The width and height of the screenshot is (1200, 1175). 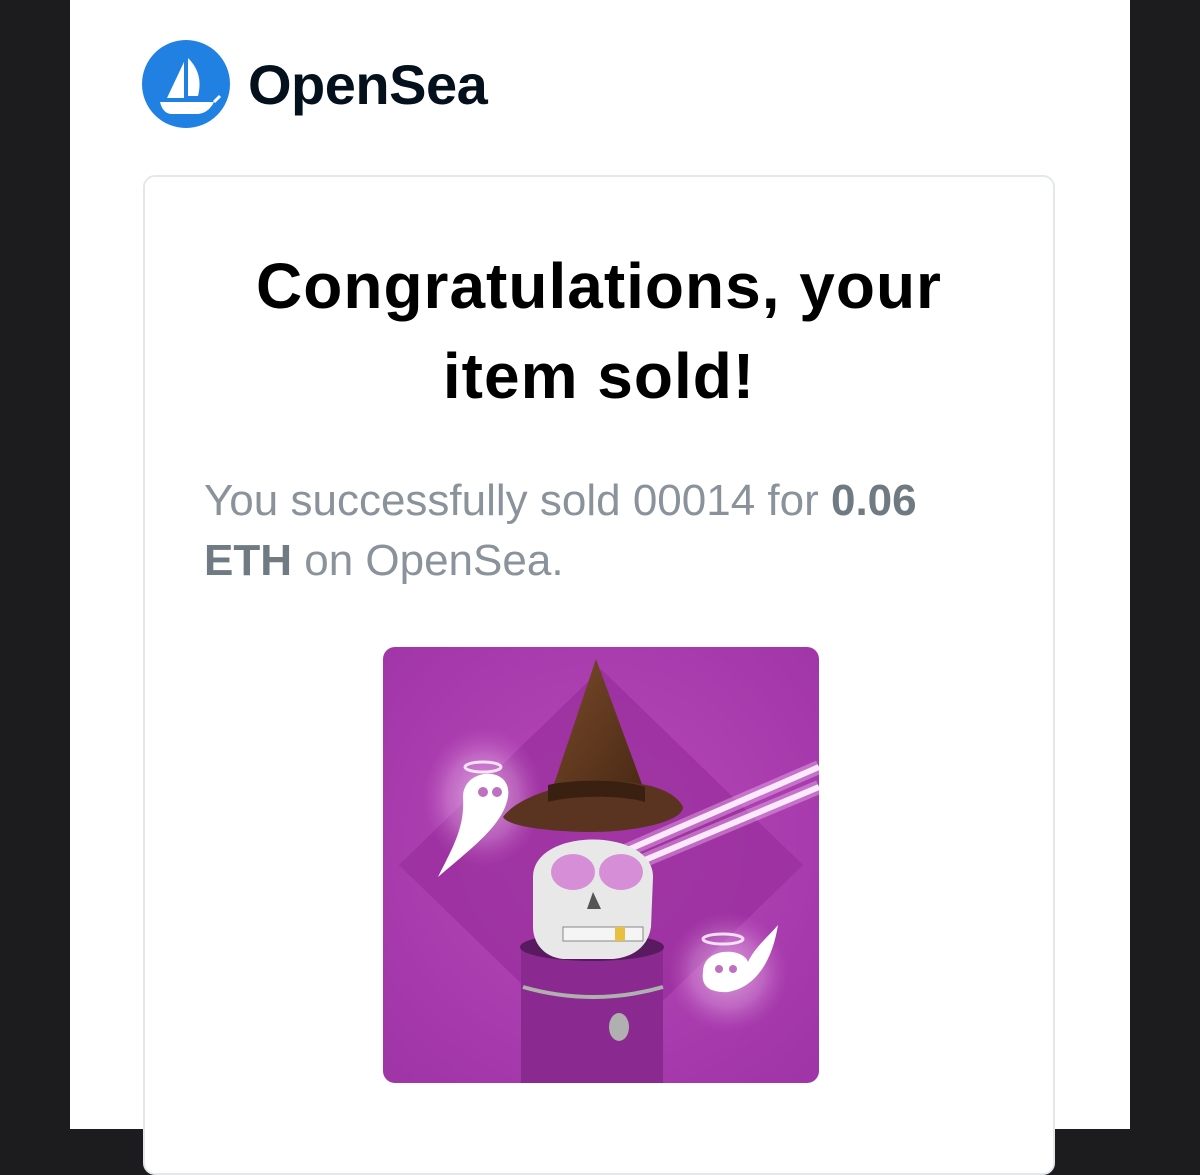 I want to click on brand-name: OpenSea, so click(x=368, y=84).